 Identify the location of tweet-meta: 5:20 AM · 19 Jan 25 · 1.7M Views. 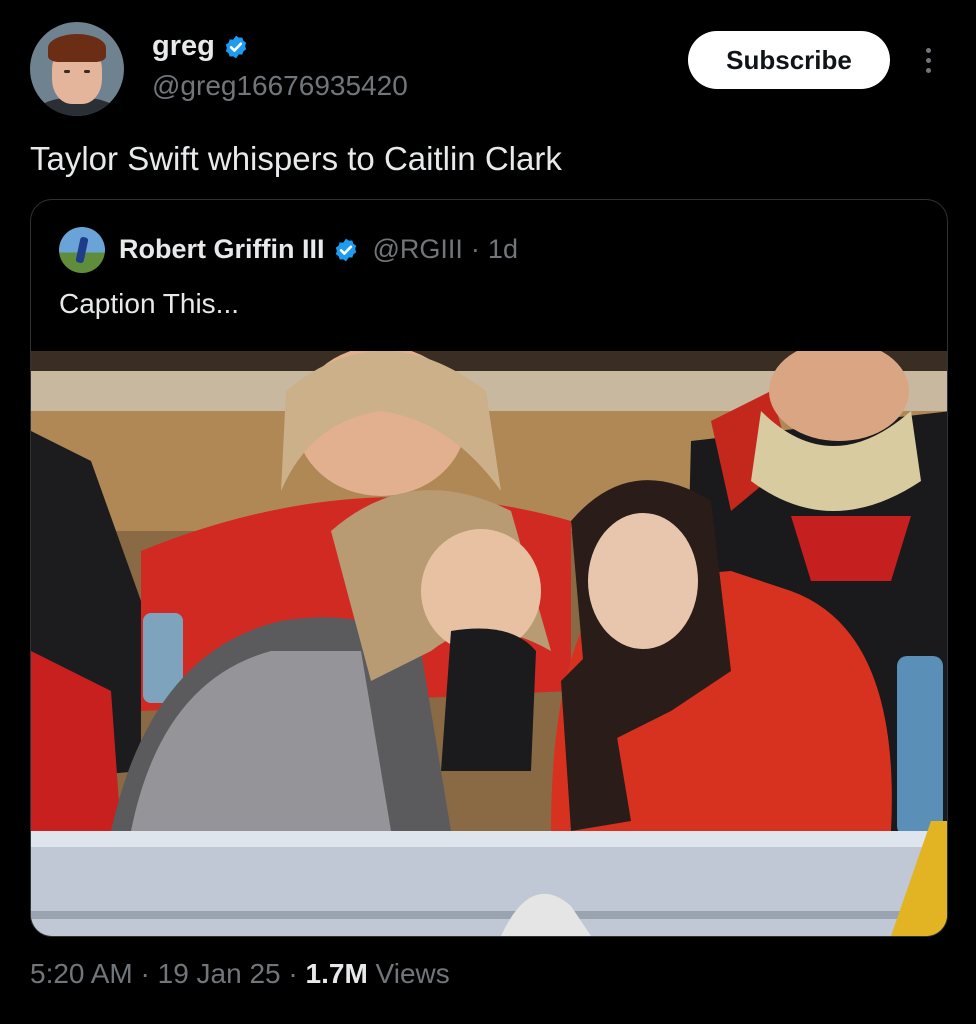
(240, 974).